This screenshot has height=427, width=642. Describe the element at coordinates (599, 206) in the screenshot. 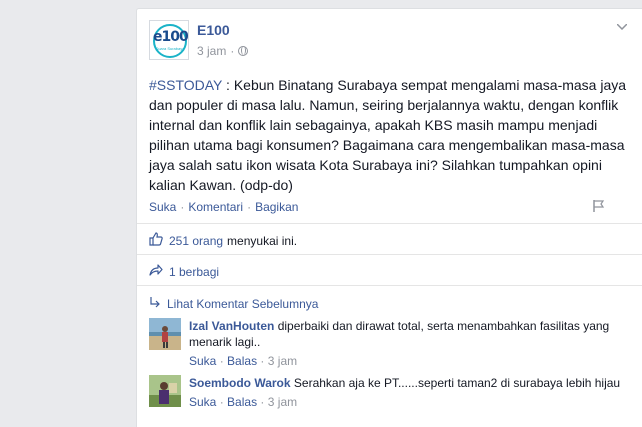

I see `flag-icon` at that location.